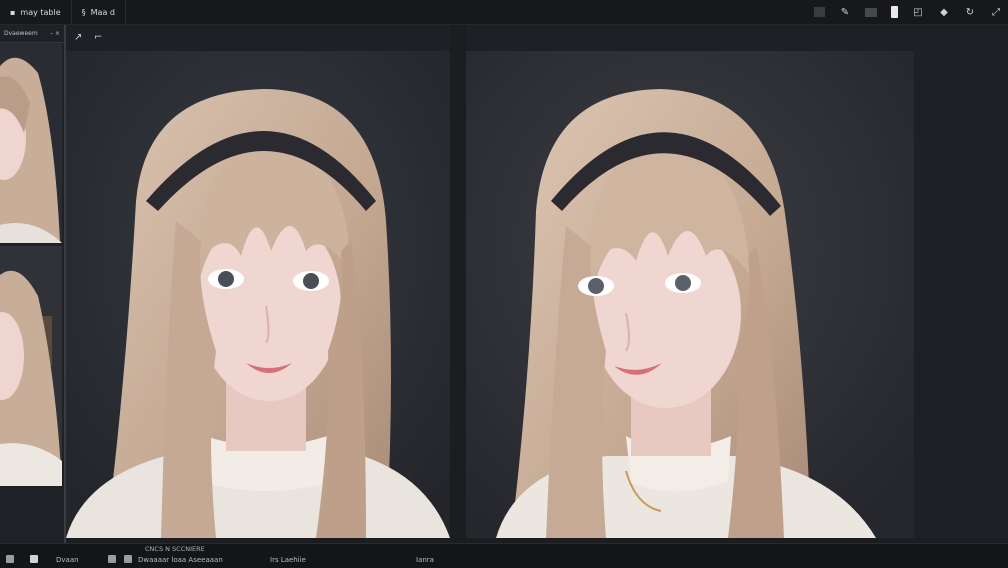 The width and height of the screenshot is (1008, 568). What do you see at coordinates (78, 37) in the screenshot?
I see `pen-icon: ↗` at bounding box center [78, 37].